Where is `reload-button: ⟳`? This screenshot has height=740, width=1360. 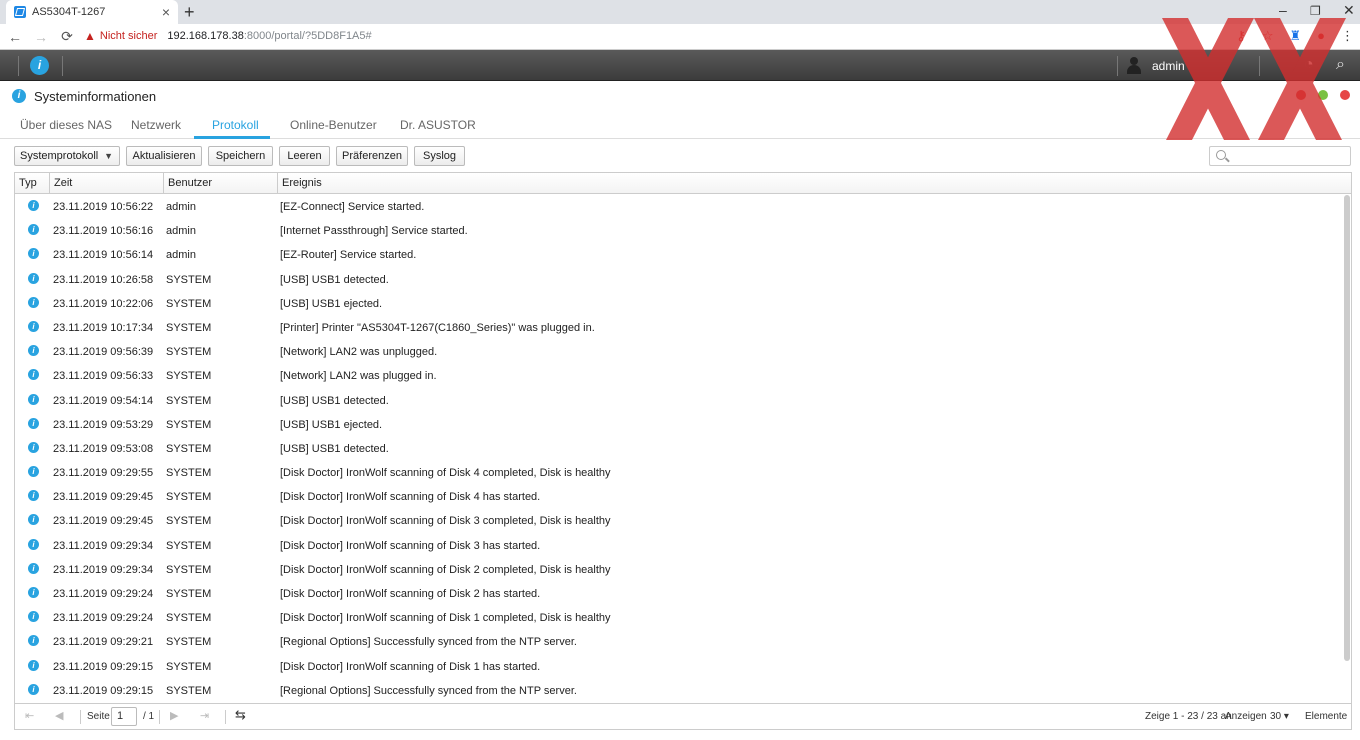
reload-button: ⟳ is located at coordinates (67, 36).